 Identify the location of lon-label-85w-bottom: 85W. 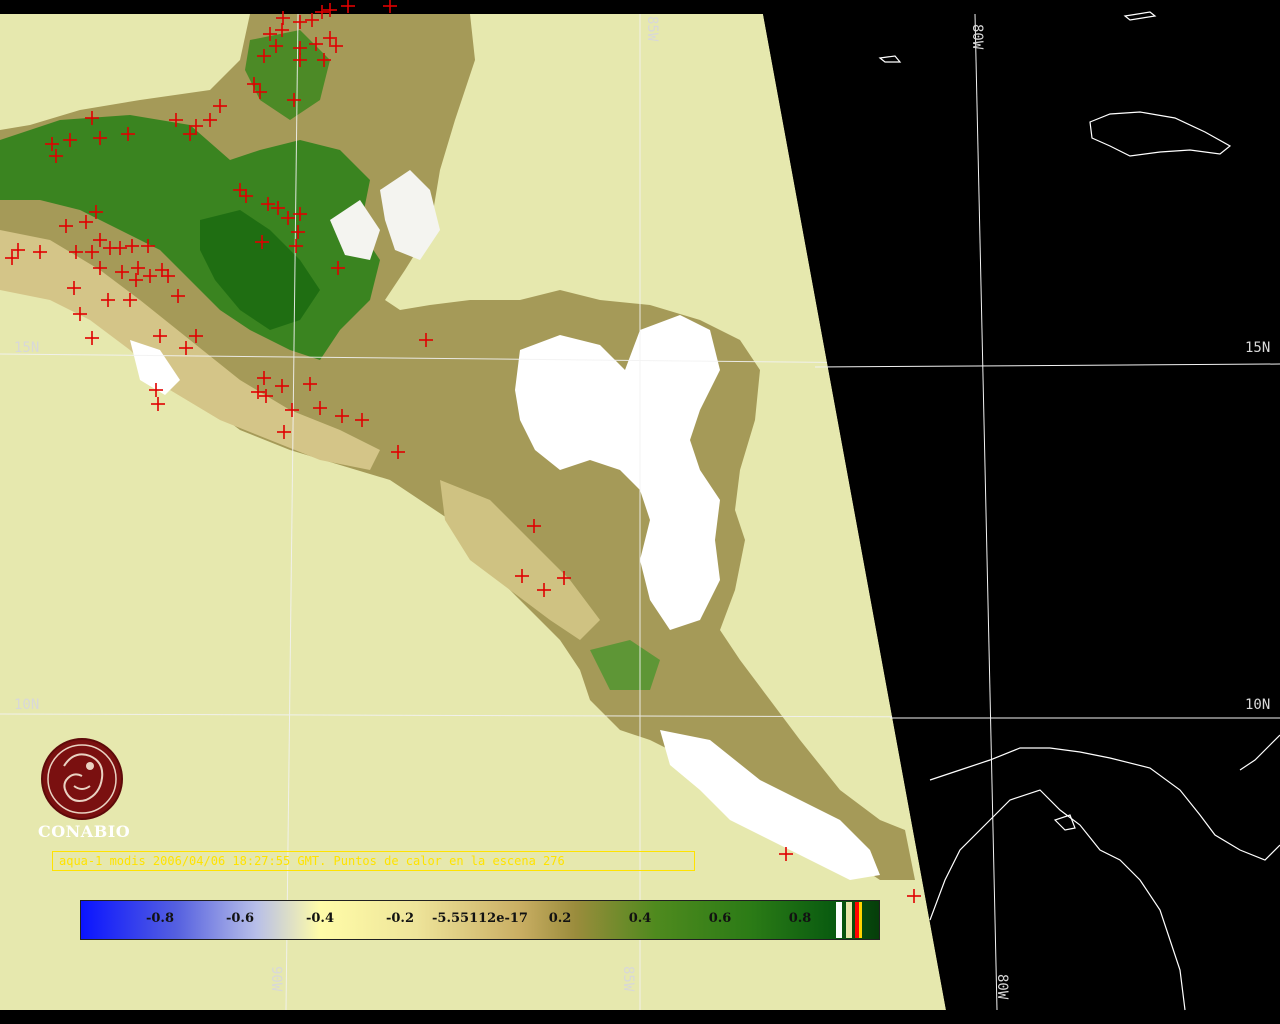
(628, 979).